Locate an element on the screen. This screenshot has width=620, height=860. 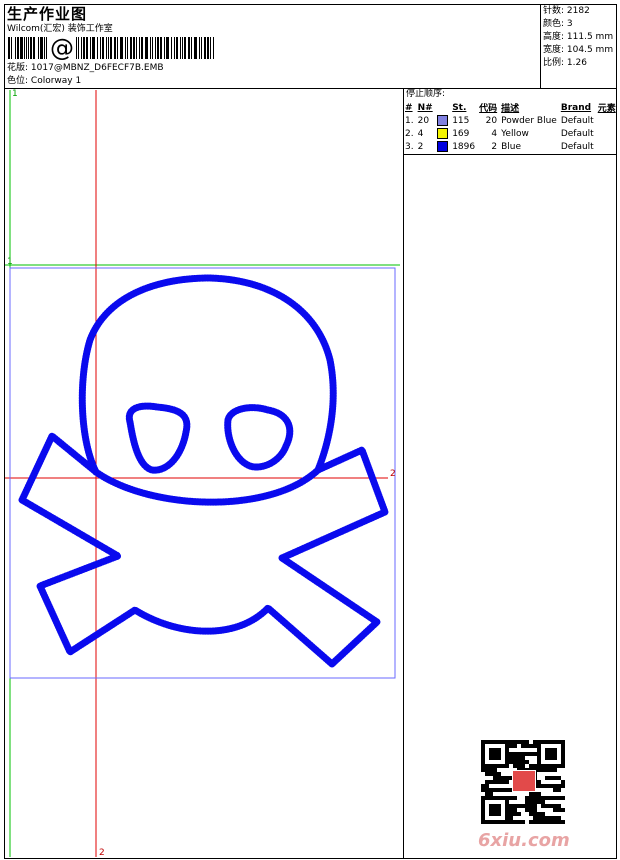
skull-jaw is located at coordinates (207, 486).